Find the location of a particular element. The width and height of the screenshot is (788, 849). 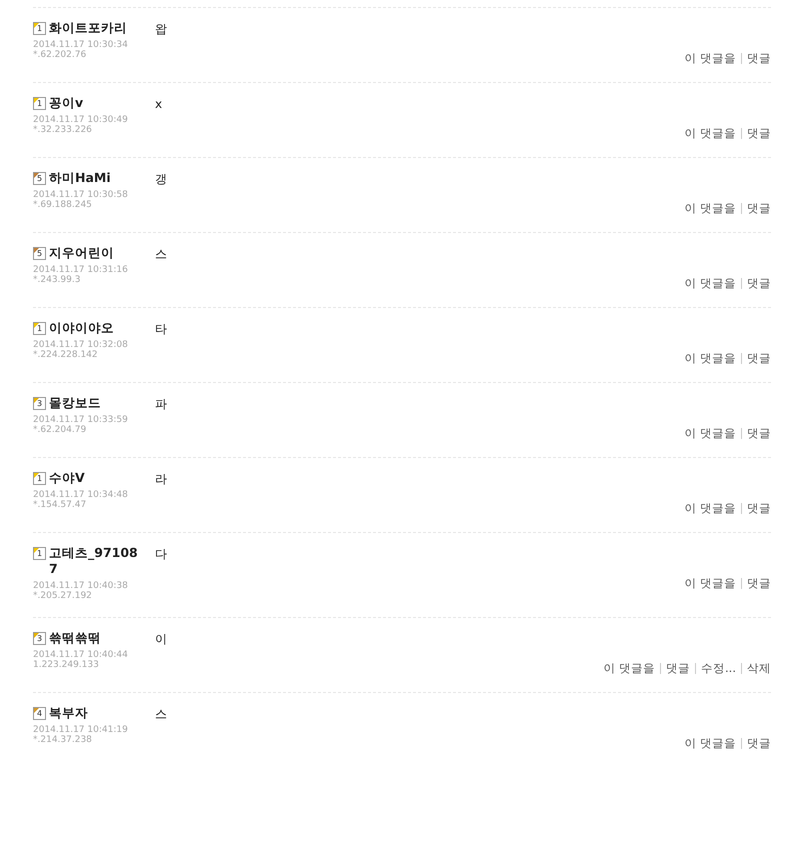

comment-text: 라 is located at coordinates (161, 479).